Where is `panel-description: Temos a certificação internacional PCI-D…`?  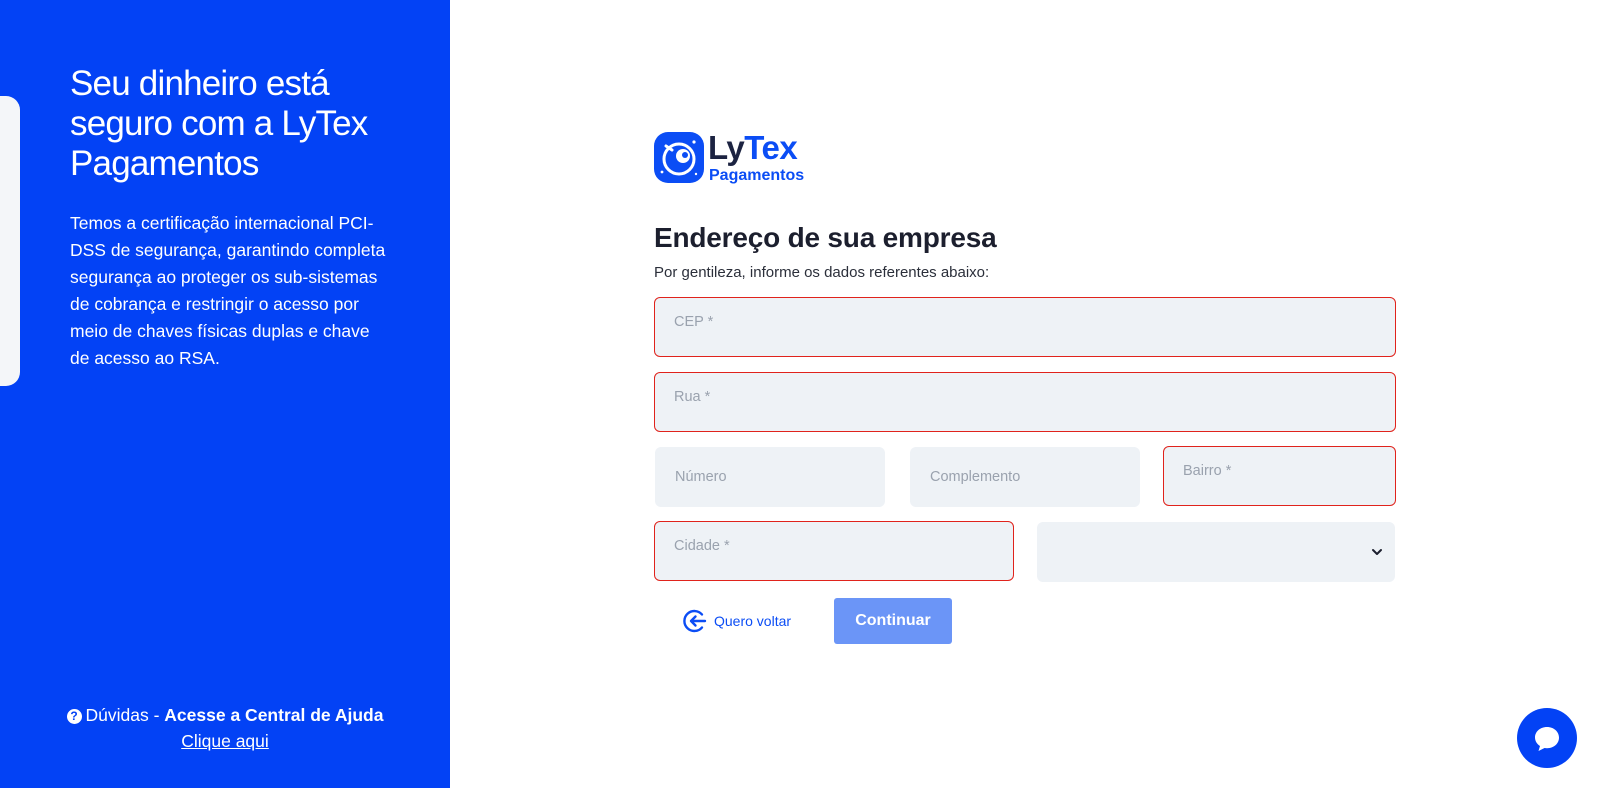 panel-description: Temos a certificação internacional PCI-D… is located at coordinates (228, 290).